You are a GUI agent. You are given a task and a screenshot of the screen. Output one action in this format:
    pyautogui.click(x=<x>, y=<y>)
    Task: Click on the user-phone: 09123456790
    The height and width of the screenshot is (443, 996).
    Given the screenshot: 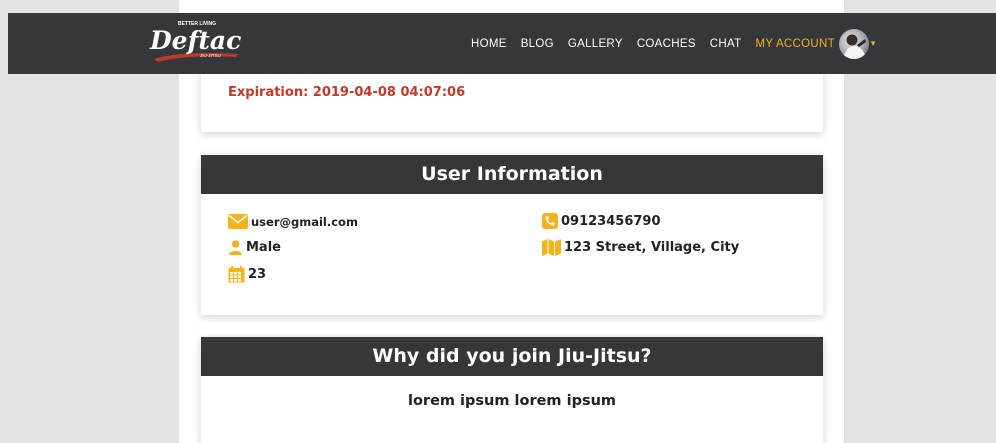 What is the action you would take?
    pyautogui.click(x=601, y=221)
    